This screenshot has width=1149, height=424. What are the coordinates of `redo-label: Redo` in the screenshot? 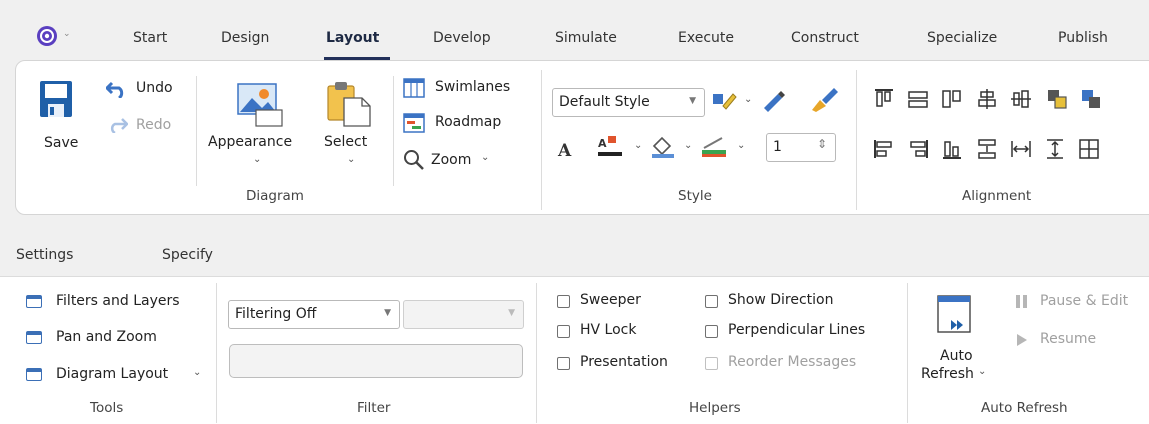 It's located at (154, 125).